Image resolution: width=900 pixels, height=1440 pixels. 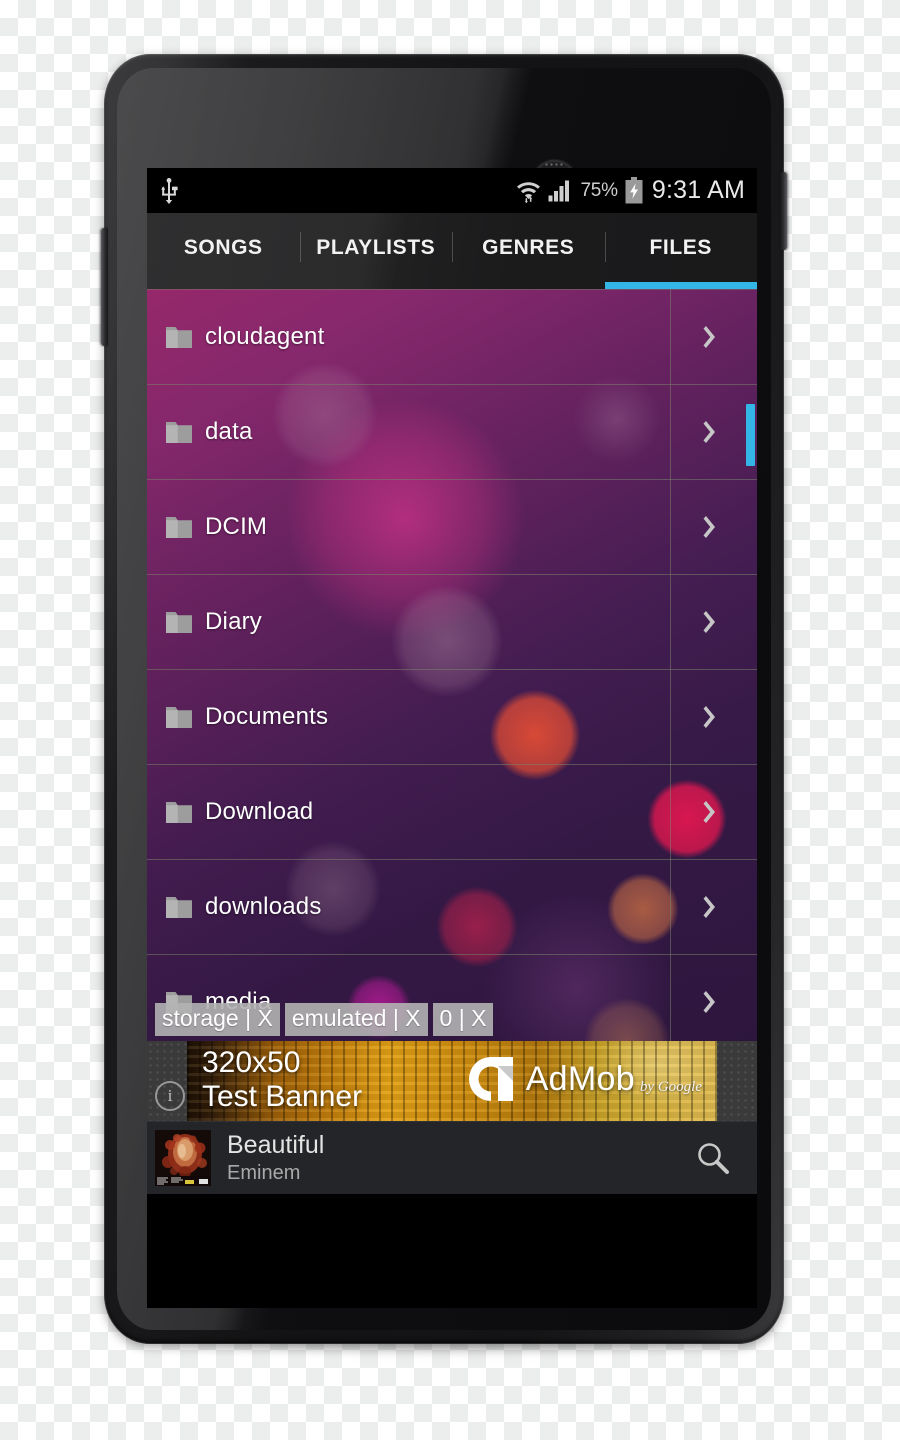 What do you see at coordinates (217, 1019) in the screenshot?
I see `breadcrumb-item-storage: storage | X` at bounding box center [217, 1019].